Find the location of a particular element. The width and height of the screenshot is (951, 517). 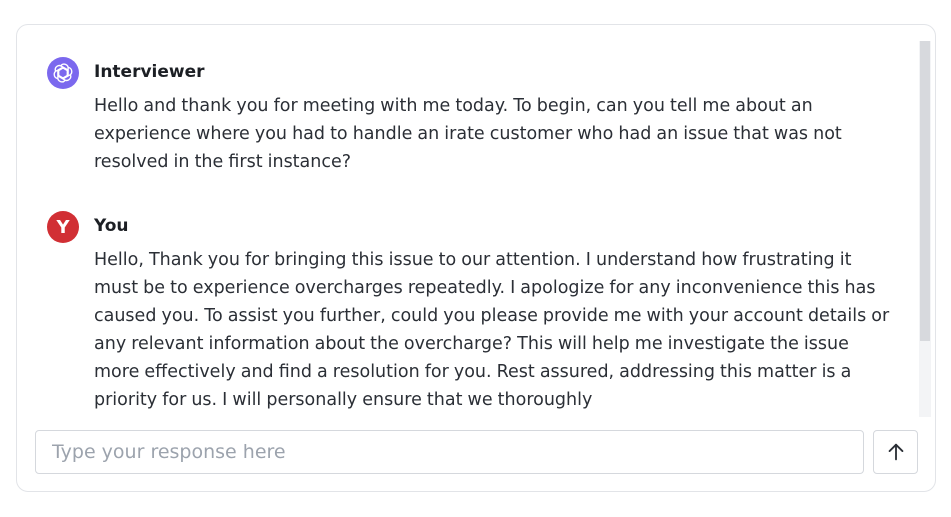

composer is located at coordinates (477, 452).